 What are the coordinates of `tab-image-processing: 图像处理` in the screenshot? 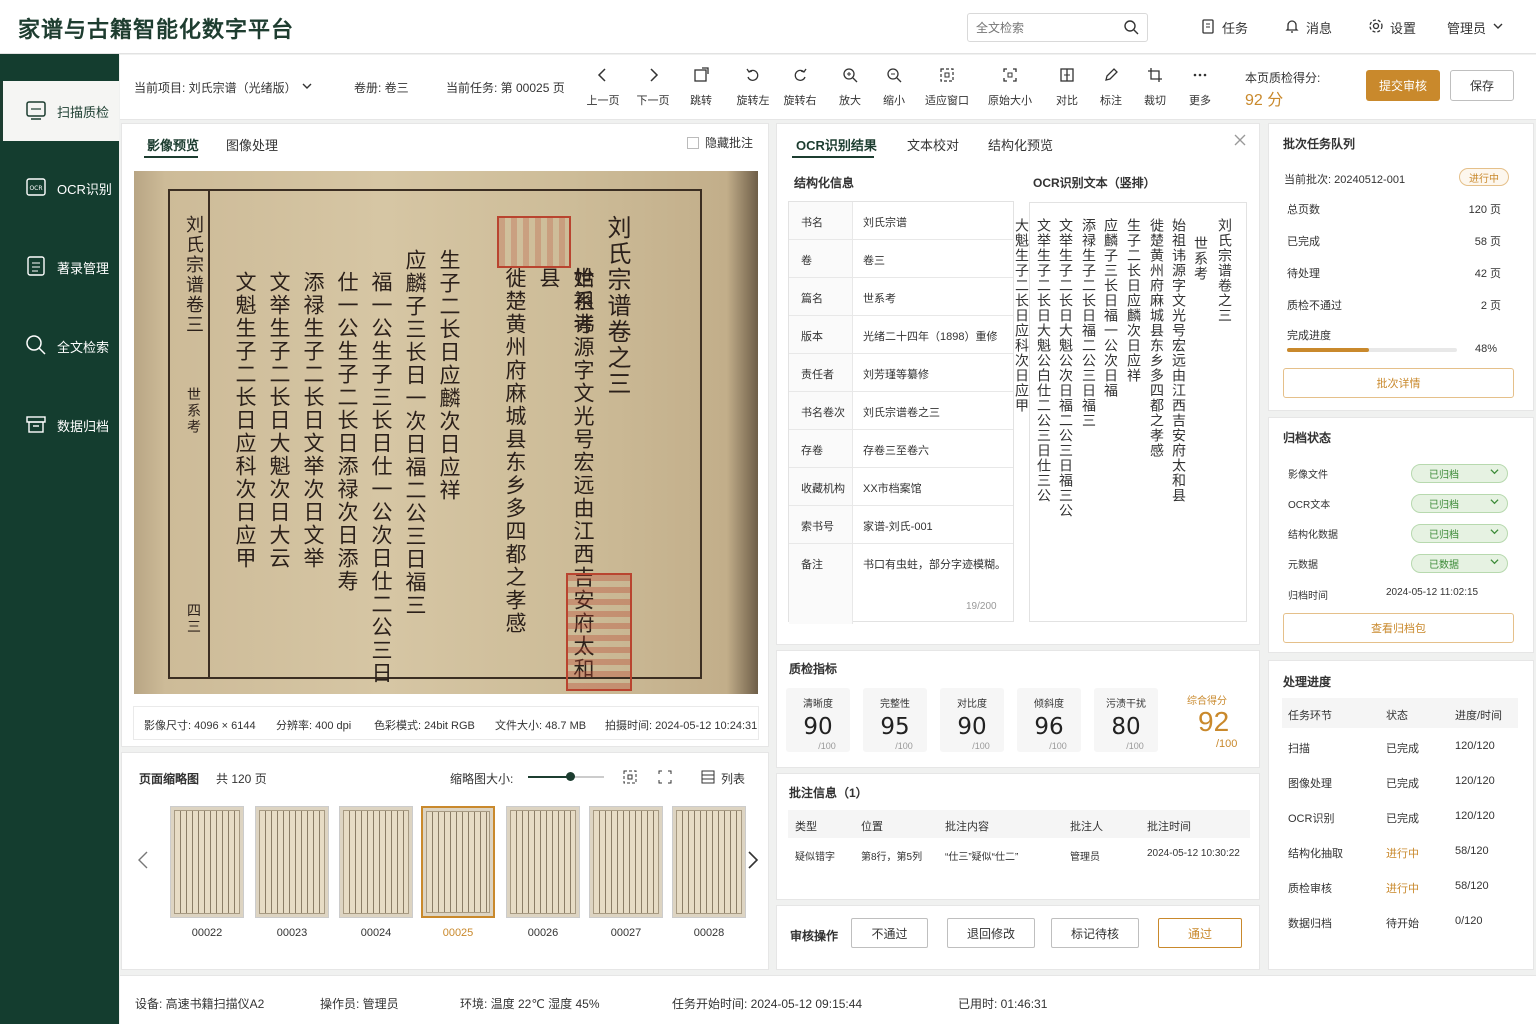 It's located at (252, 144).